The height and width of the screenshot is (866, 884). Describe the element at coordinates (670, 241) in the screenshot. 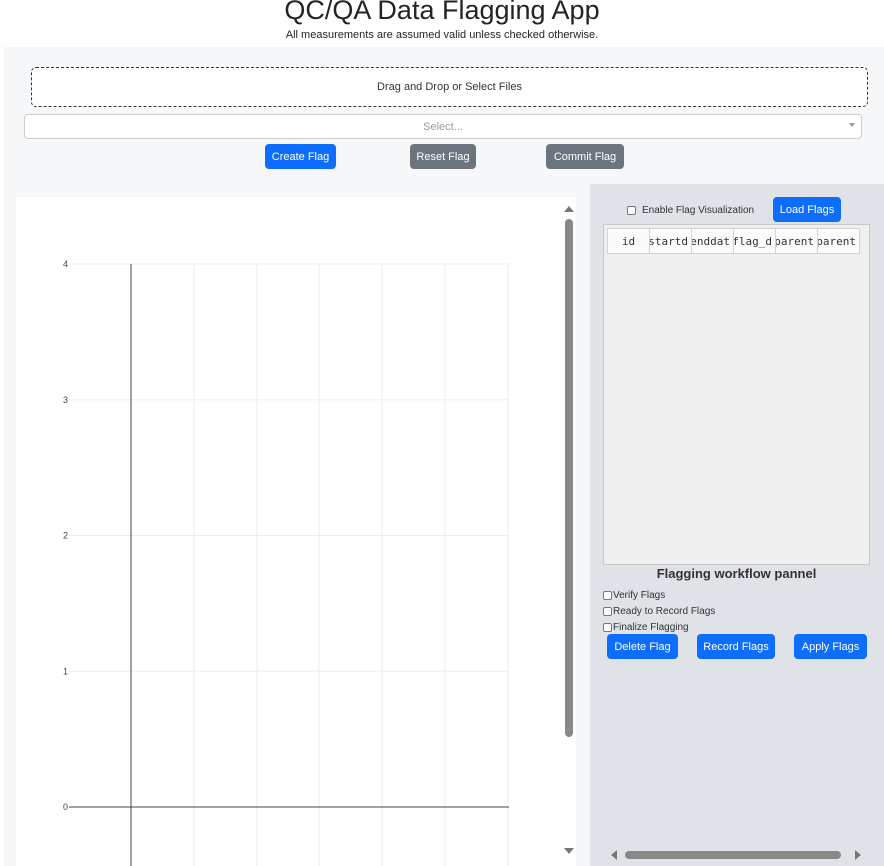

I see `column-header-startdate: startd` at that location.